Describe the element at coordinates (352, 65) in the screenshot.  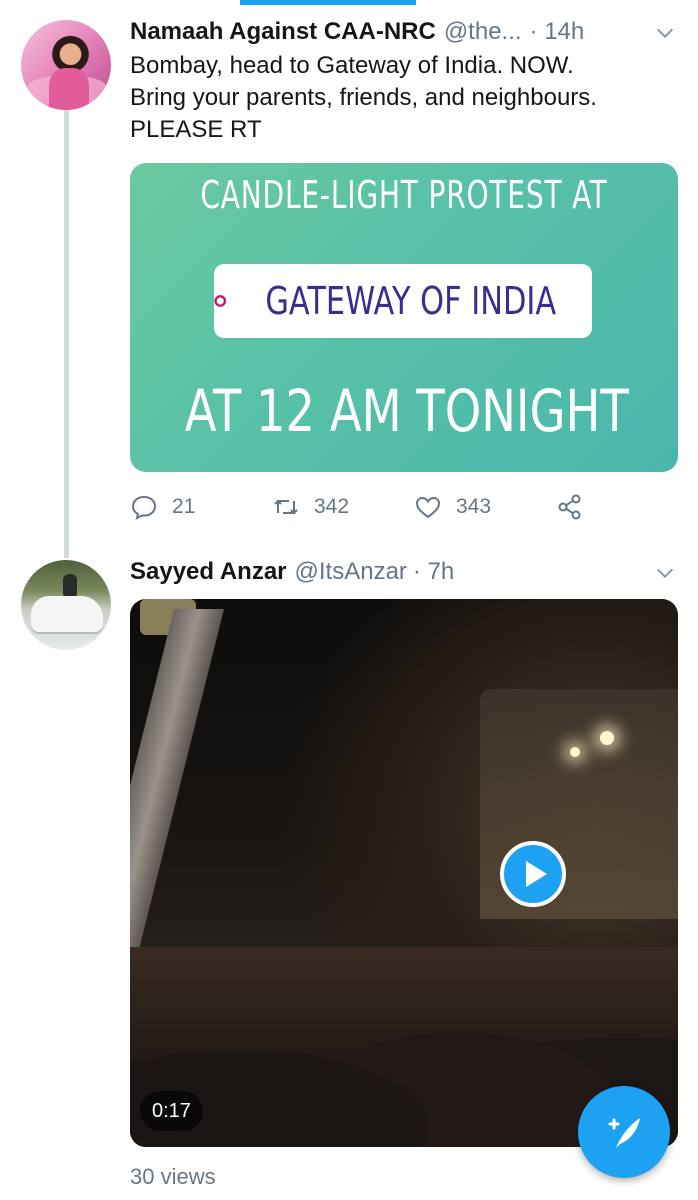
I see `tweet-text-line: Bombay, head to Gateway of India. NOW.` at that location.